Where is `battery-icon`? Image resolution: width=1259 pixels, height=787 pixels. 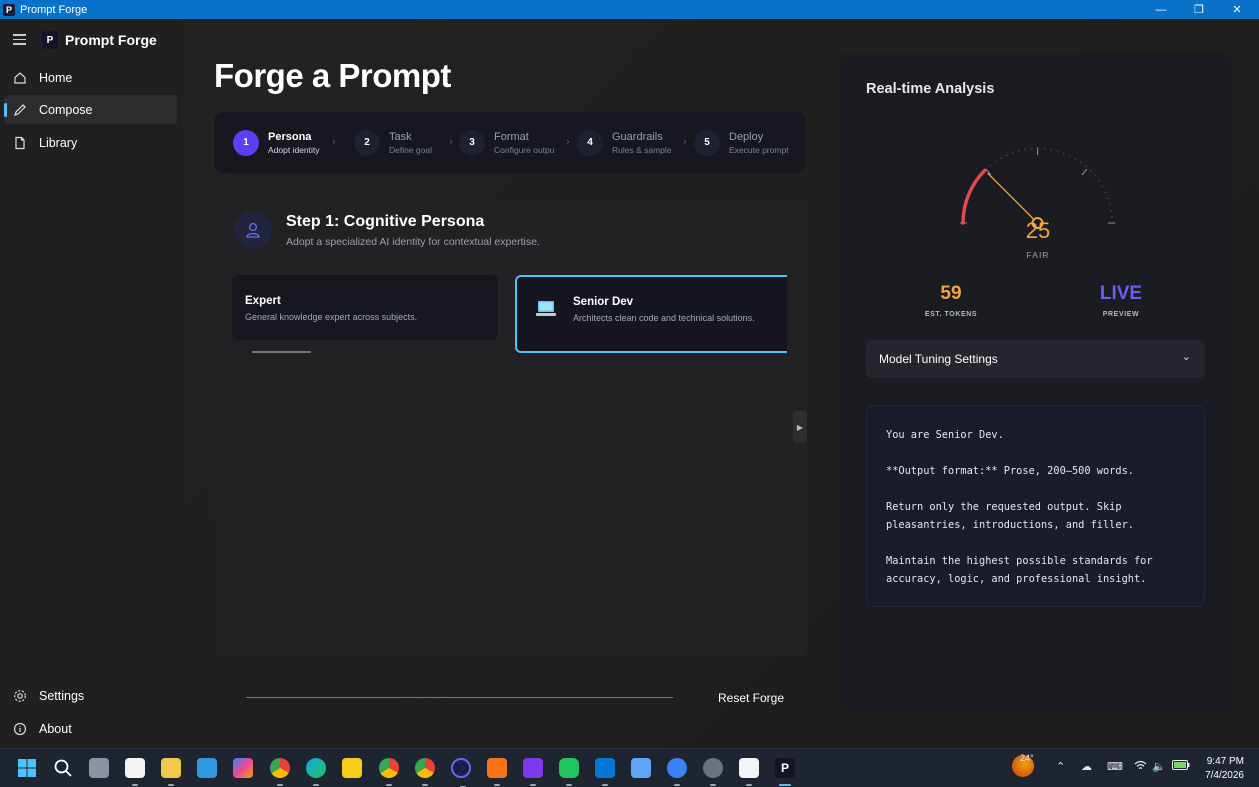 battery-icon is located at coordinates (1181, 766).